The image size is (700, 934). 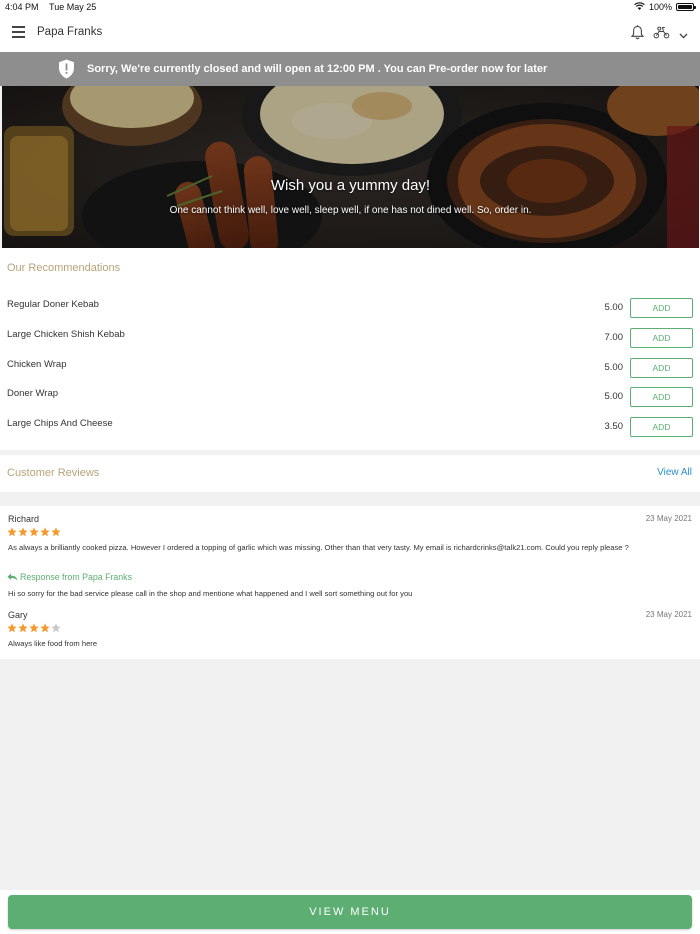 I want to click on menu-icon, so click(x=18, y=32).